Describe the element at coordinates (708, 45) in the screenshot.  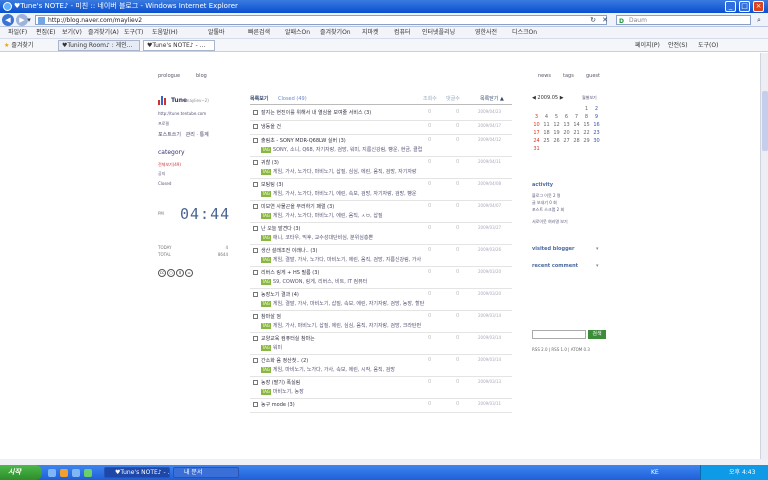
I see `tools-menu: 도구(O)` at that location.